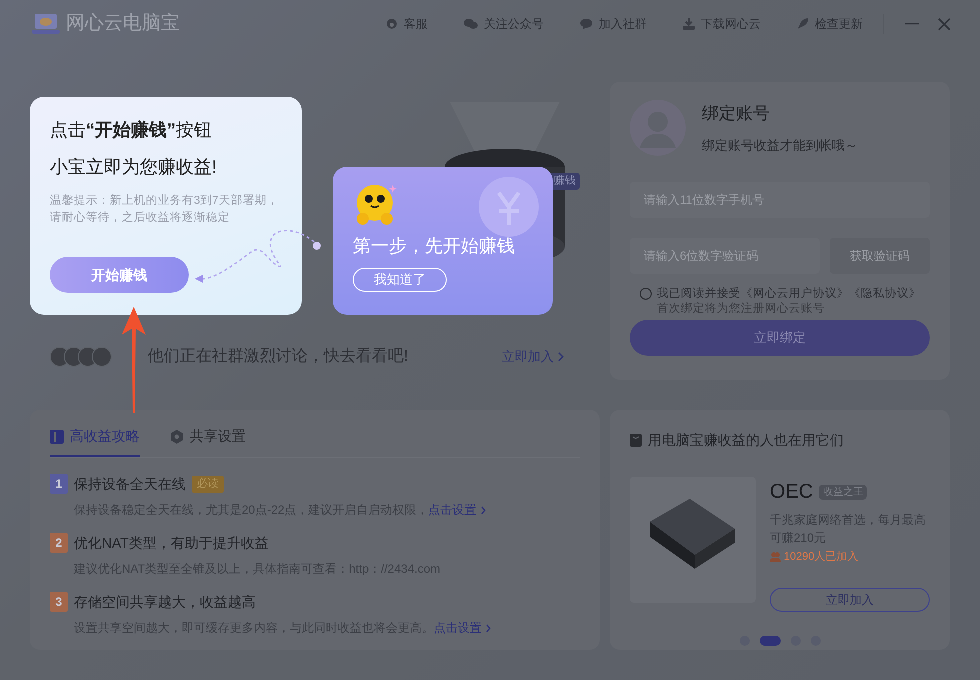 Image resolution: width=980 pixels, height=680 pixels. What do you see at coordinates (789, 294) in the screenshot?
I see `agreement-text: 我已阅读并接受《网心云用户协议》《隐私协议》` at bounding box center [789, 294].